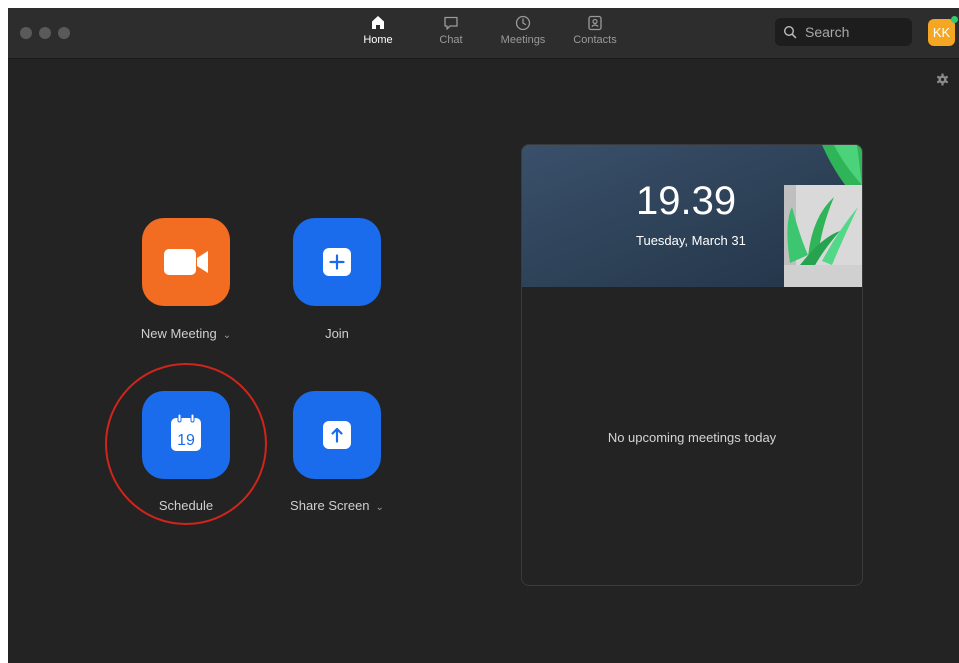  I want to click on tab-meetings-label: Meetings, so click(523, 40).